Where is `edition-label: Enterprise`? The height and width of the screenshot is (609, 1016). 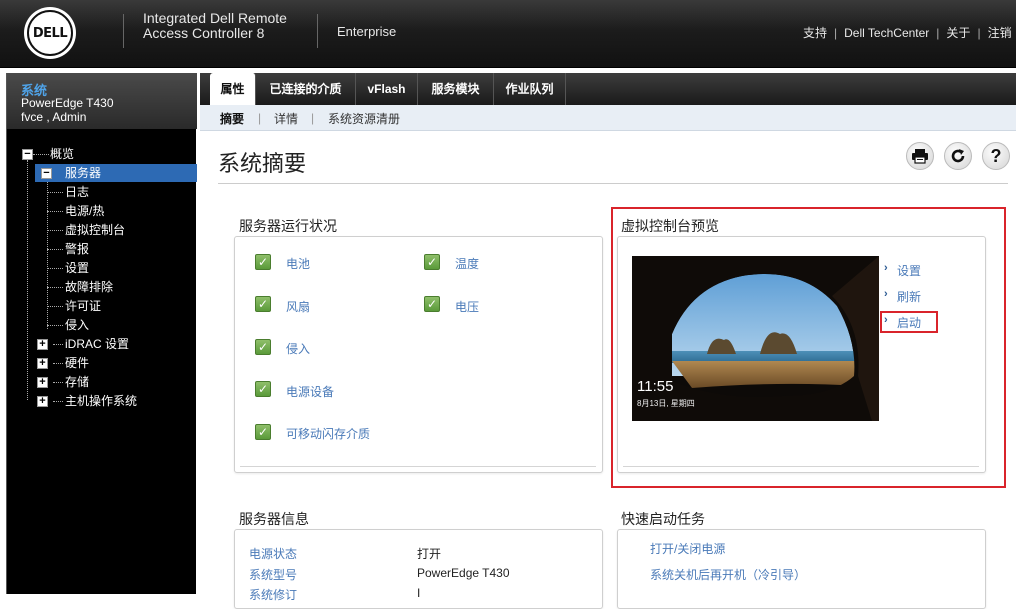
edition-label: Enterprise is located at coordinates (367, 31).